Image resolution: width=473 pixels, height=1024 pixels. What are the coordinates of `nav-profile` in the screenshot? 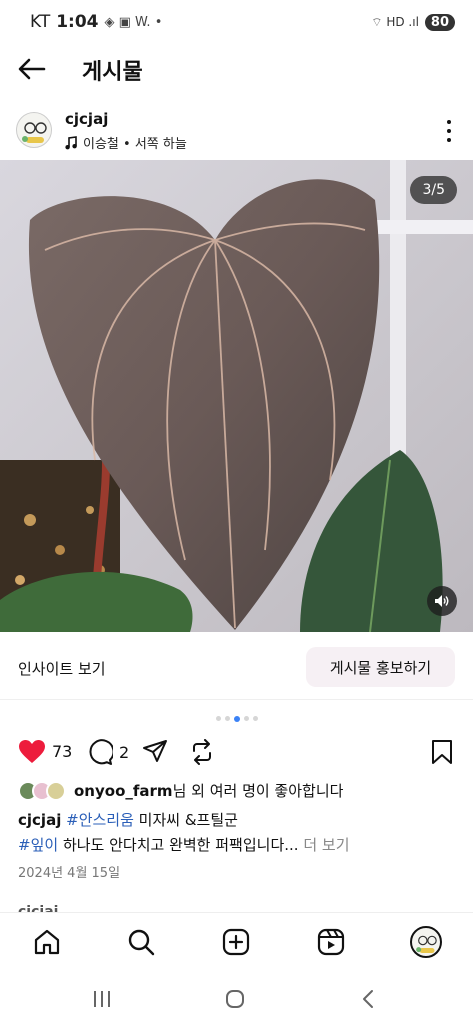 It's located at (426, 942).